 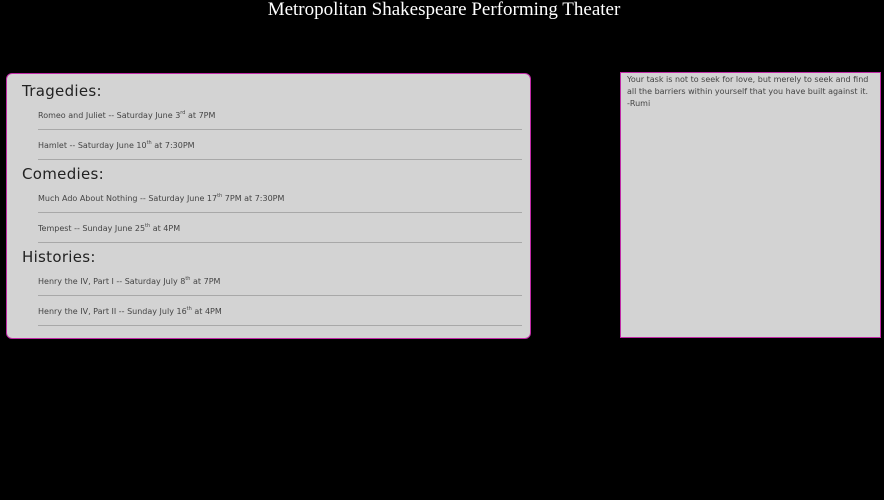 I want to click on show-time: at 7:30PM, so click(x=173, y=145).